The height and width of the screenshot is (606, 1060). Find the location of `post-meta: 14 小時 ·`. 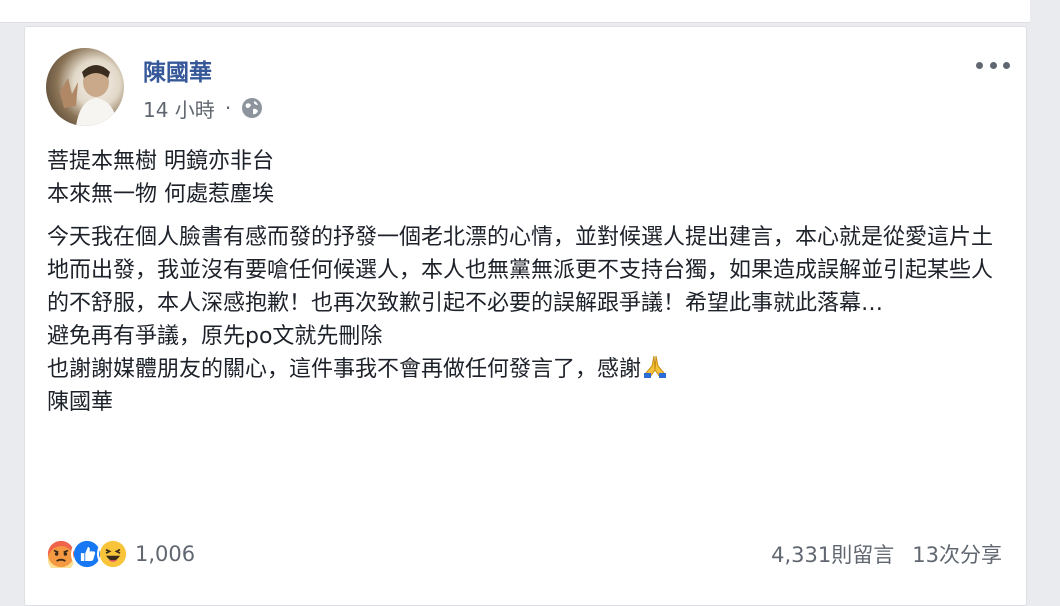

post-meta: 14 小時 · is located at coordinates (203, 108).